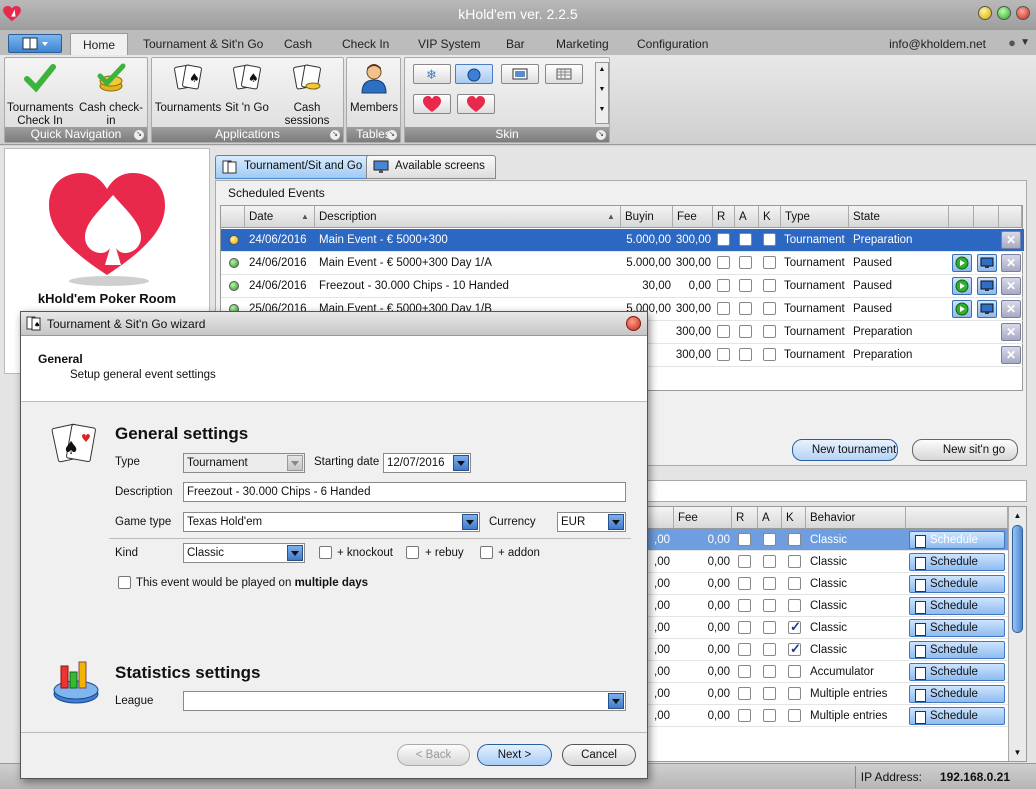 The image size is (1036, 789). I want to click on col-sng-behavior: Behavior, so click(856, 518).